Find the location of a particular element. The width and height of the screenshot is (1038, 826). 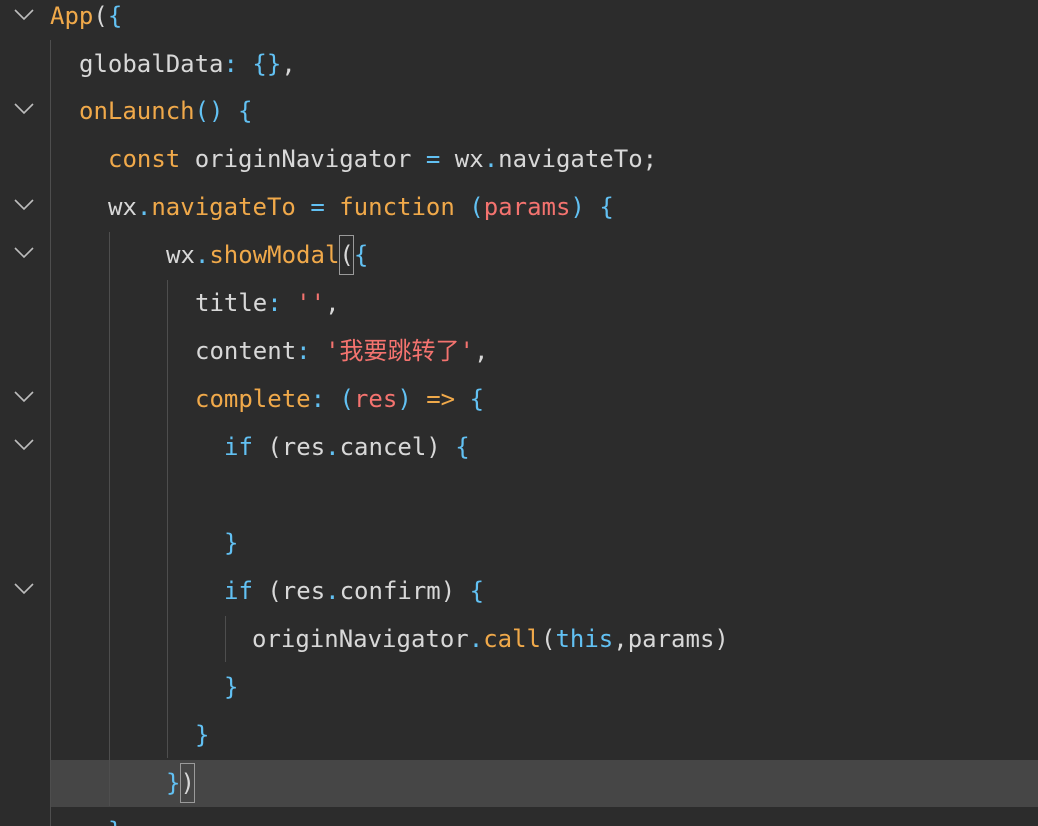

code-line: content: '我要跳转了', is located at coordinates (341, 351).